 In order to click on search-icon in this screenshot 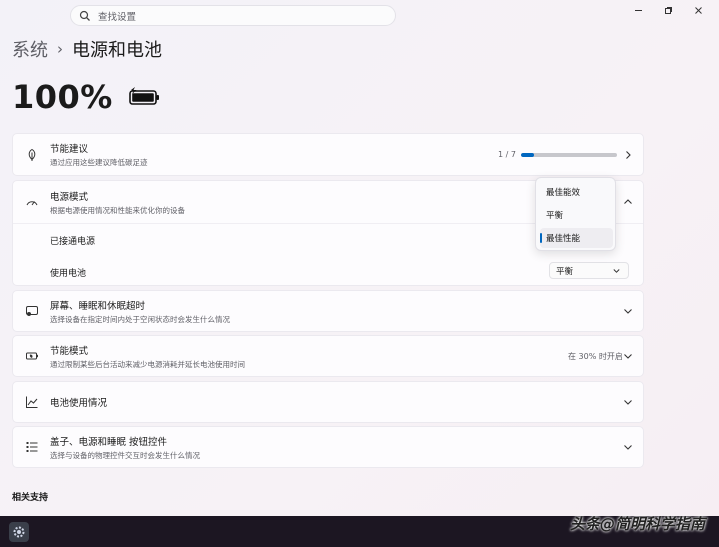, I will do `click(84, 15)`.